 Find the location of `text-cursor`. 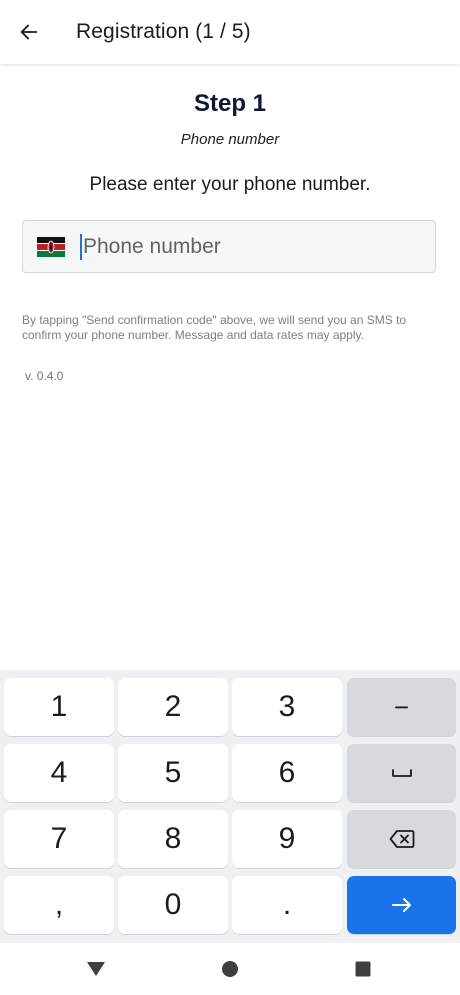

text-cursor is located at coordinates (81, 246).